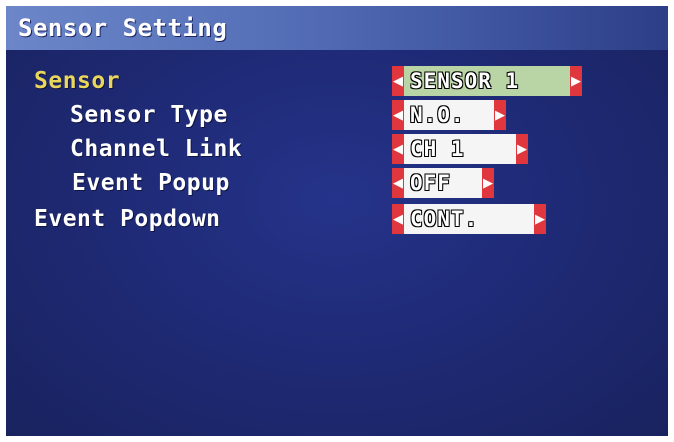  I want to click on event-popdown-value: CONT., so click(469, 219).